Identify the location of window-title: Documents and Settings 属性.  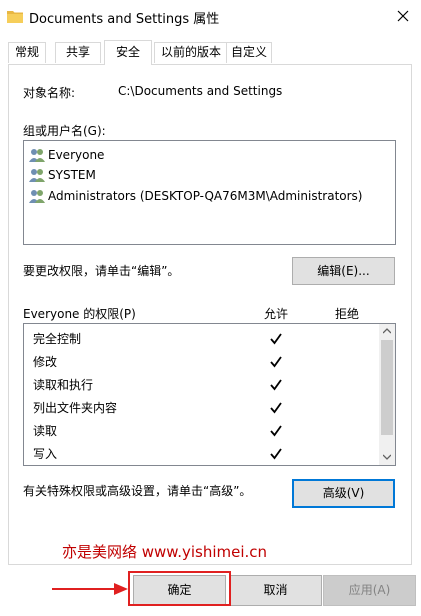
(124, 19).